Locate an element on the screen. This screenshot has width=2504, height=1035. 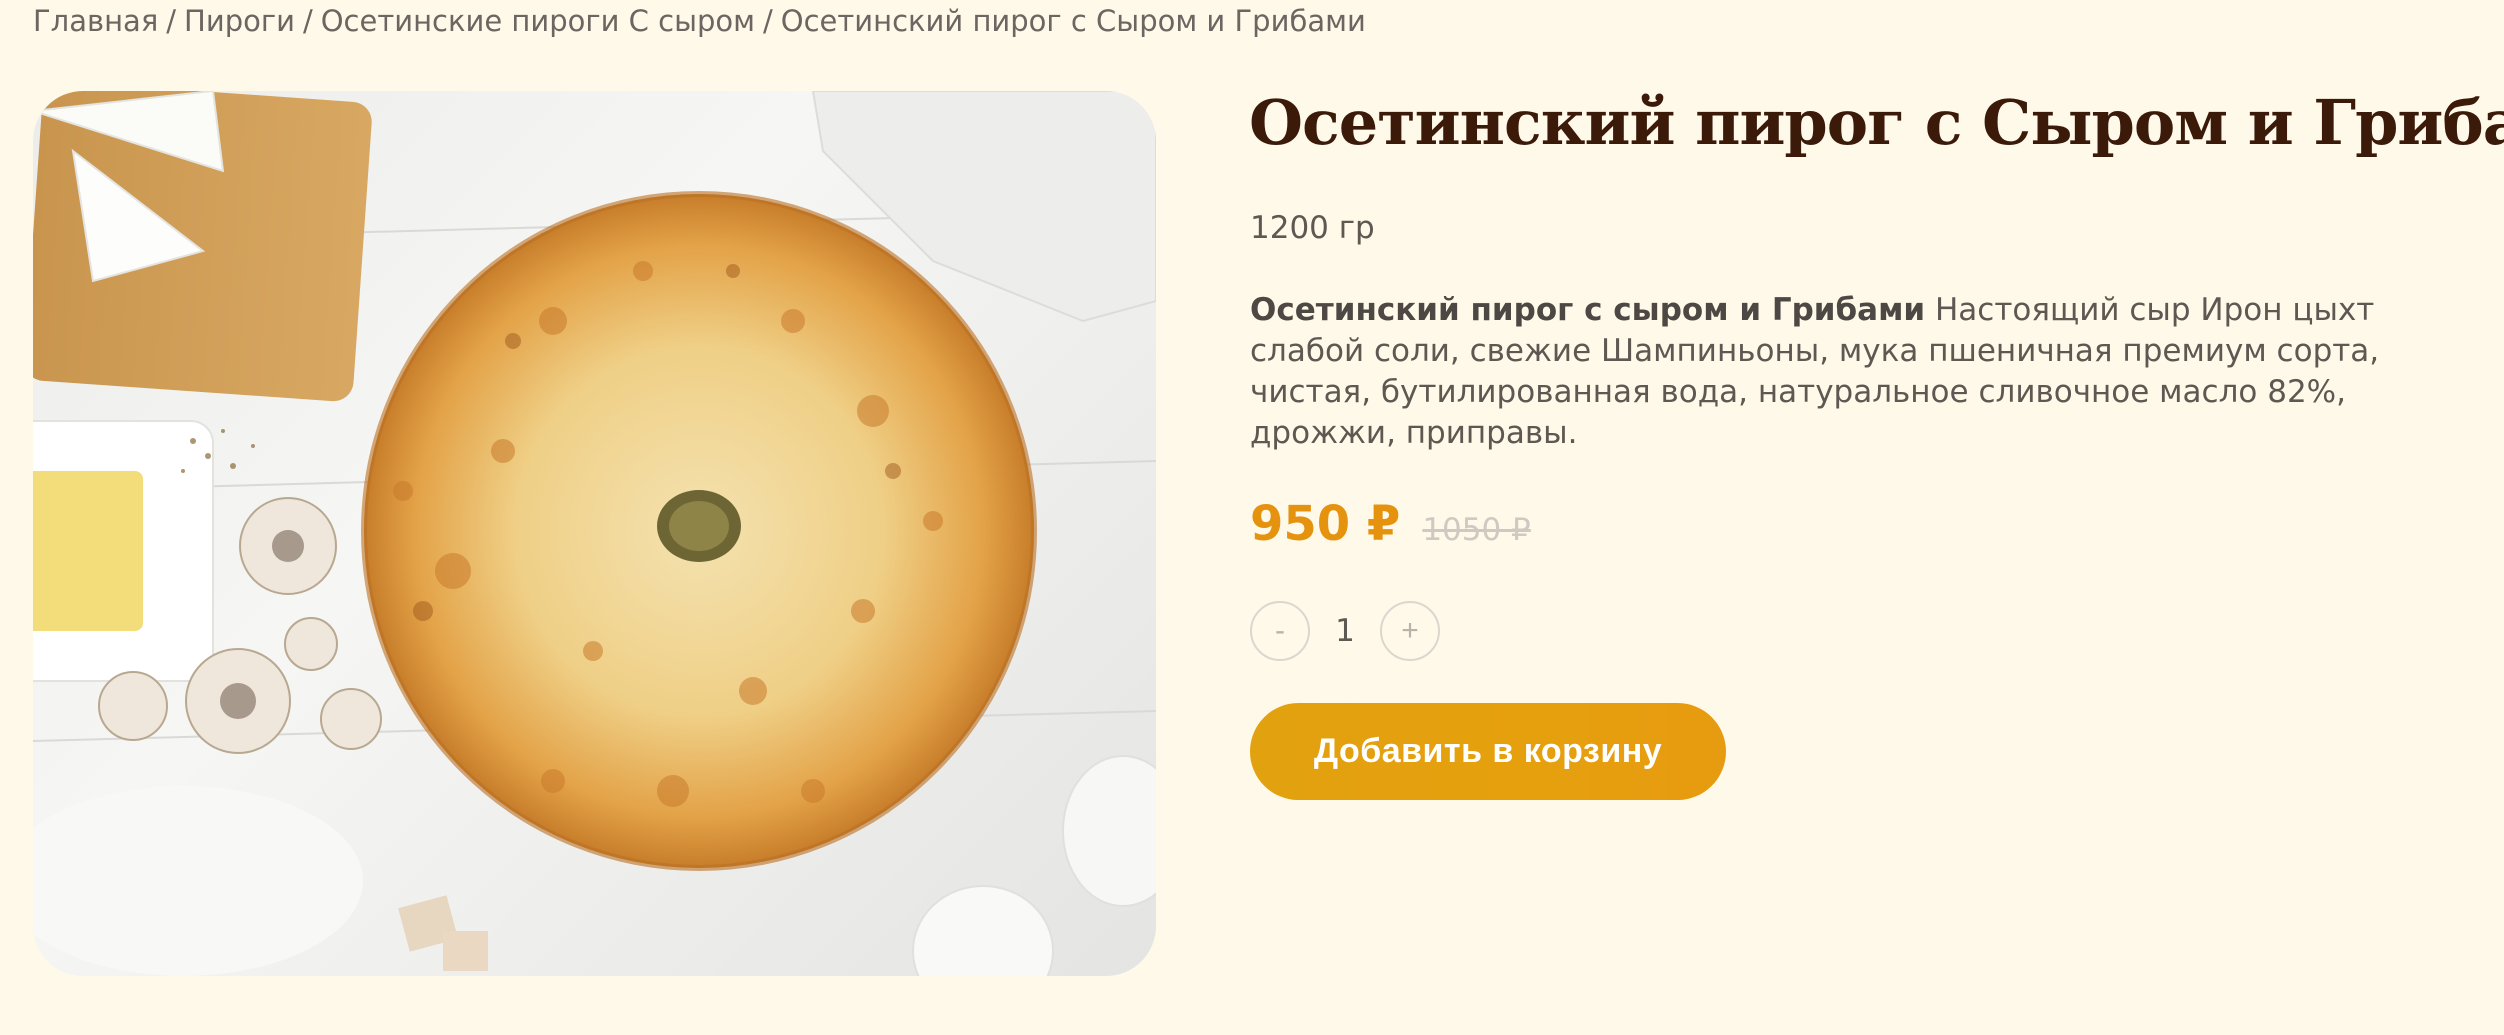
quantity-value: 1 is located at coordinates (1345, 631).